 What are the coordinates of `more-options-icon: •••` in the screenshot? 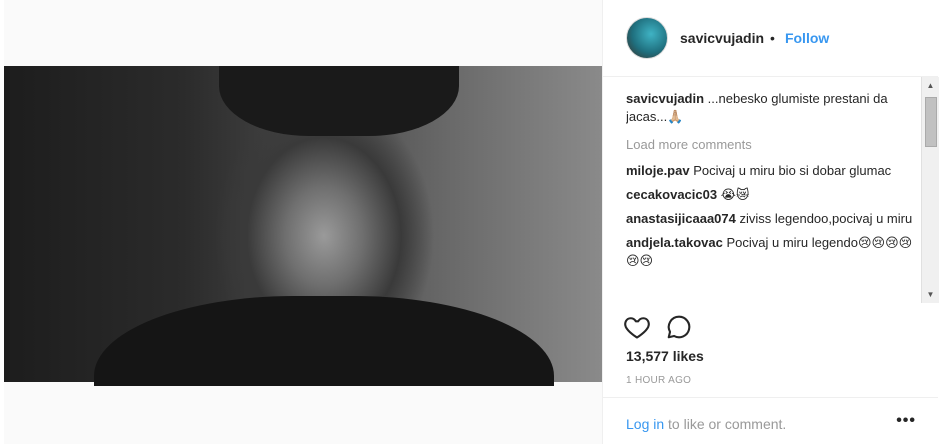 It's located at (906, 421).